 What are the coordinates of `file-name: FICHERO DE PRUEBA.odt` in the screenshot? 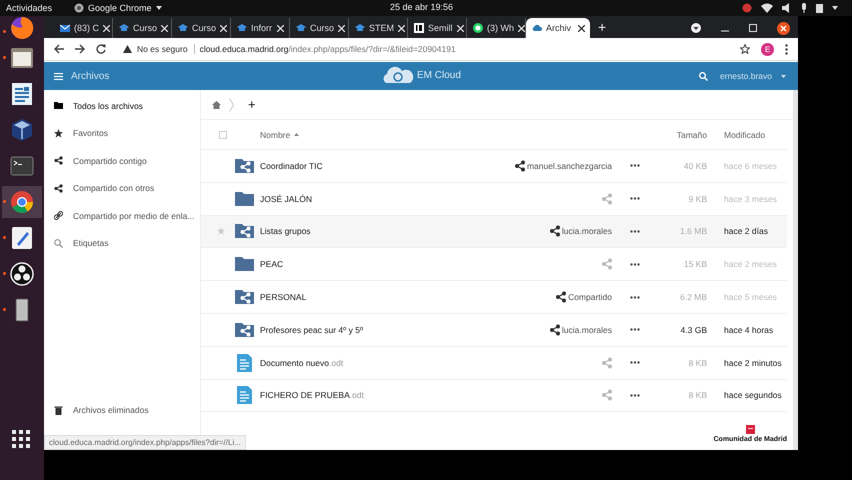 It's located at (312, 395).